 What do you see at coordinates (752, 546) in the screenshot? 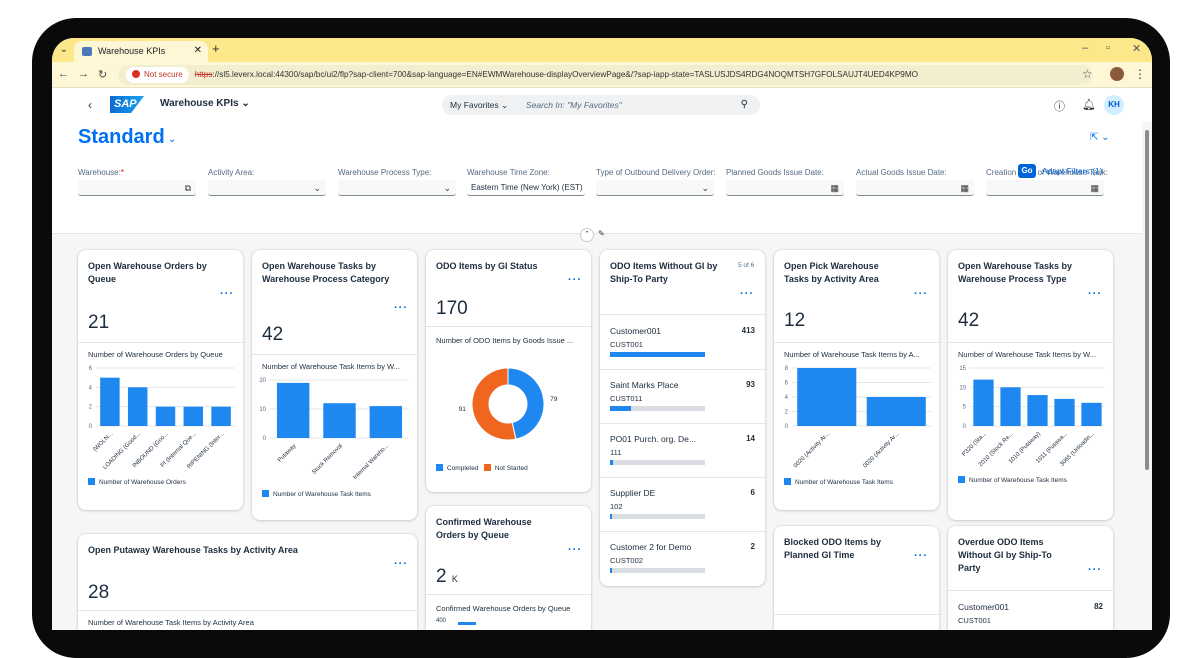
I see `list-item-value: 2` at bounding box center [752, 546].